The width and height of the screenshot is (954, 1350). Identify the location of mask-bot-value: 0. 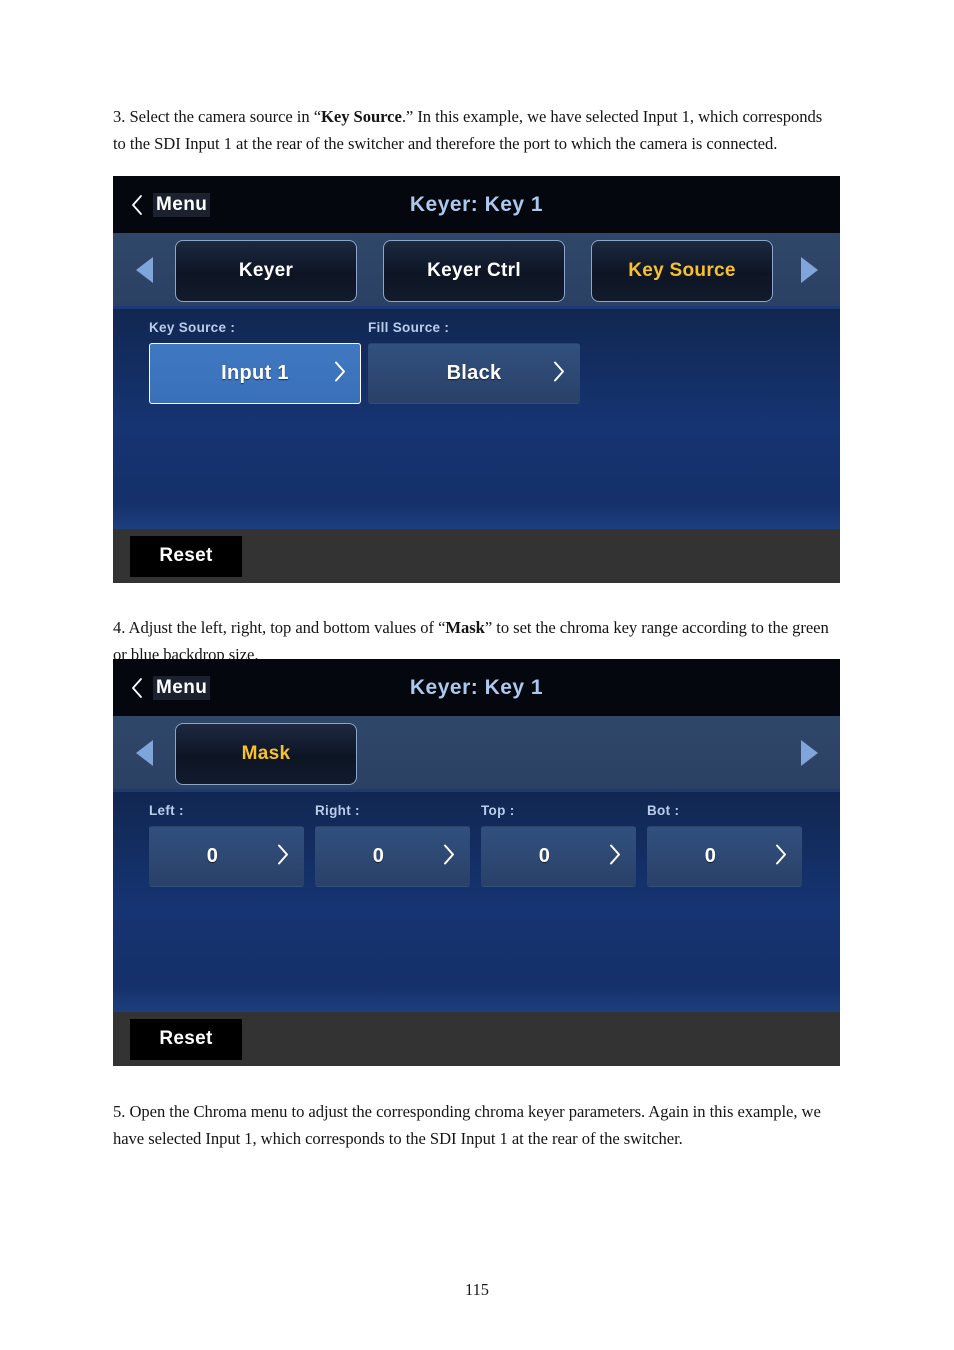
(710, 856).